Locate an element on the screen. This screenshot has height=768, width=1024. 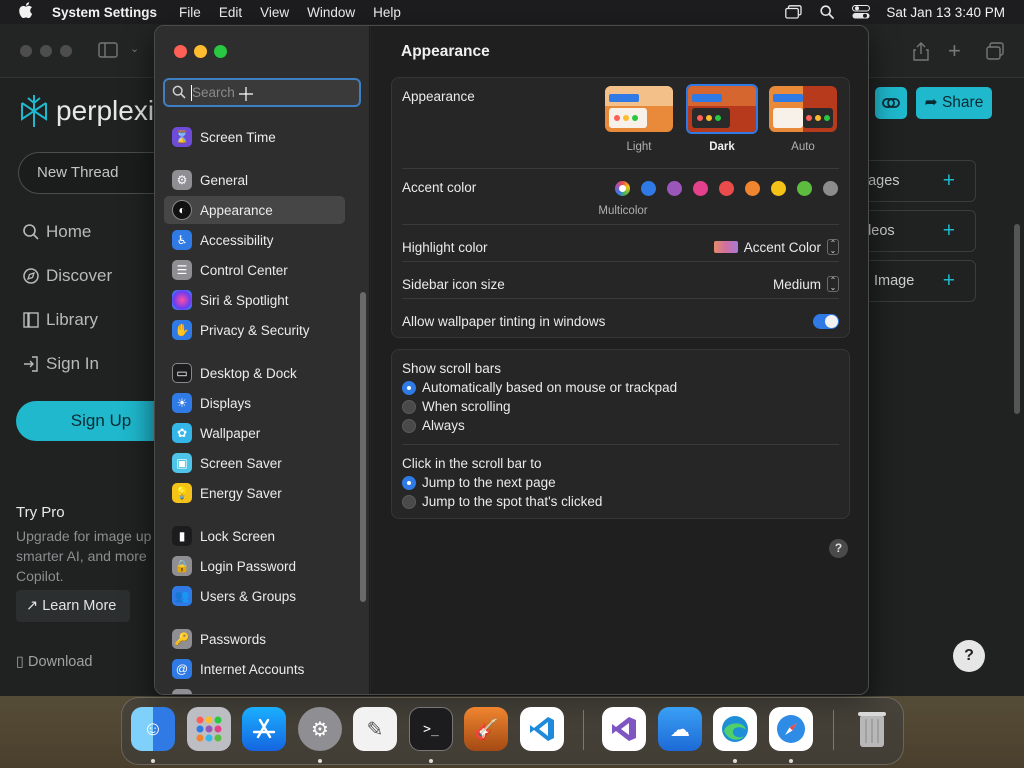
wallpaper-tinting-toggle is located at coordinates (826, 321).